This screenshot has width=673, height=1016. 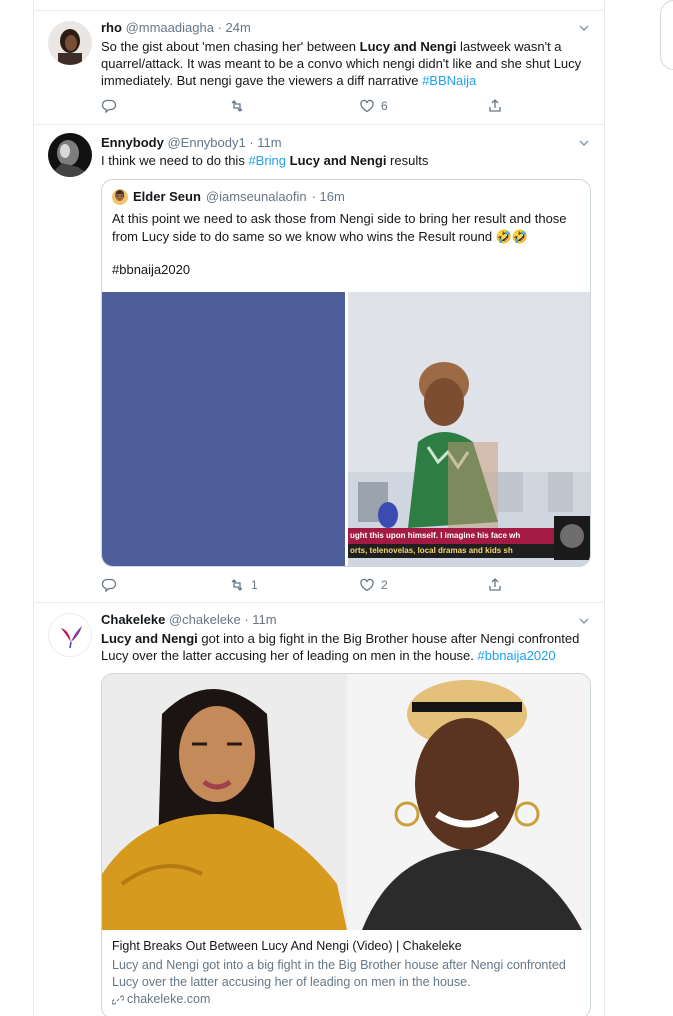 What do you see at coordinates (169, 999) in the screenshot?
I see `card-domain-text: chakeleke.com` at bounding box center [169, 999].